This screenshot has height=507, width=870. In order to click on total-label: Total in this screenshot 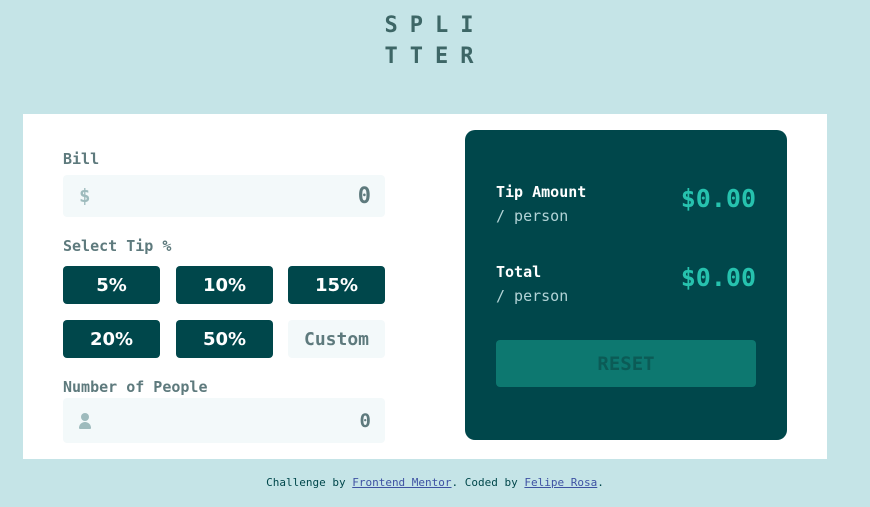, I will do `click(519, 272)`.